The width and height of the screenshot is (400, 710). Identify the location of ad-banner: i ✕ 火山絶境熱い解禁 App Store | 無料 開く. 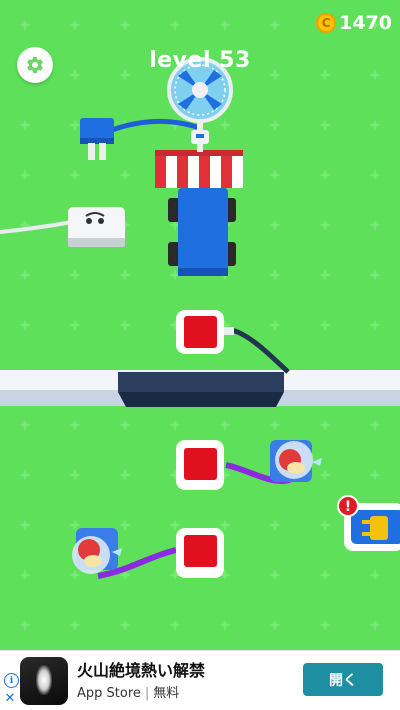
(200, 680).